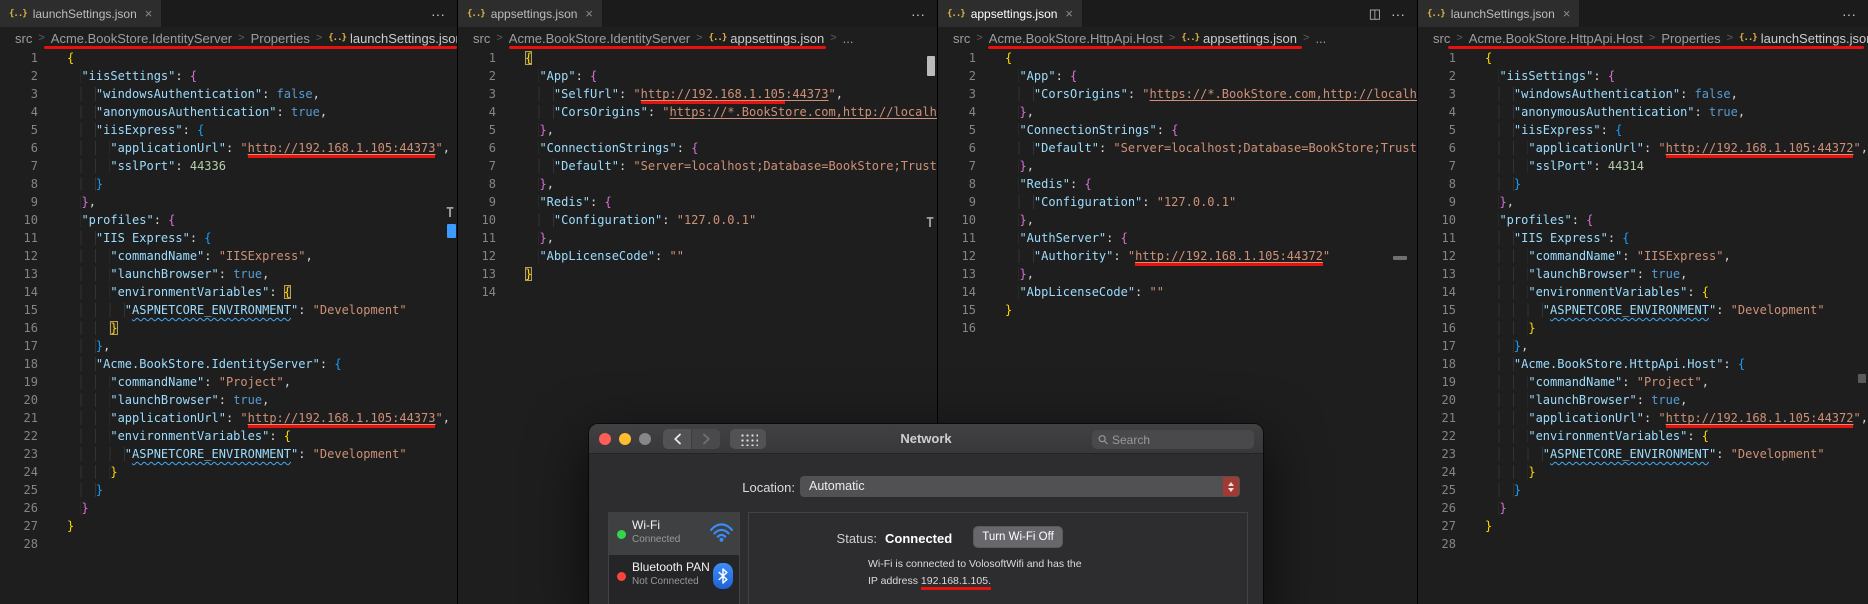 The height and width of the screenshot is (604, 1868). I want to click on split-editor-icon: ◫, so click(1375, 13).